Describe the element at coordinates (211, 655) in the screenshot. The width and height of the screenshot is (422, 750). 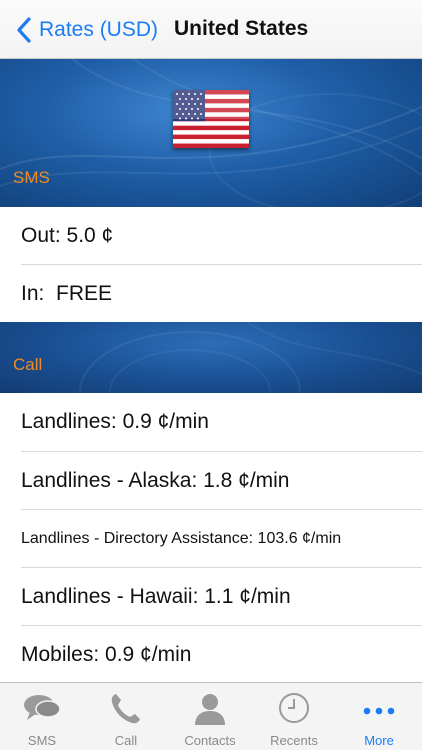
I see `call-rate-row: Mobiles: 0.9 ¢/min` at that location.